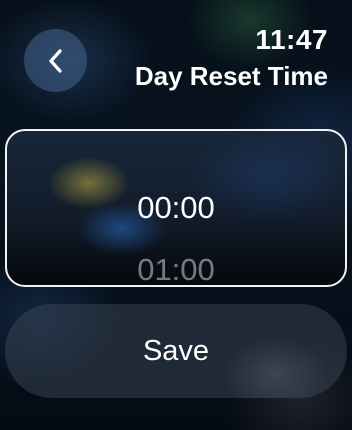 The width and height of the screenshot is (352, 430). Describe the element at coordinates (176, 268) in the screenshot. I see `picker-next-value: 01:00` at that location.